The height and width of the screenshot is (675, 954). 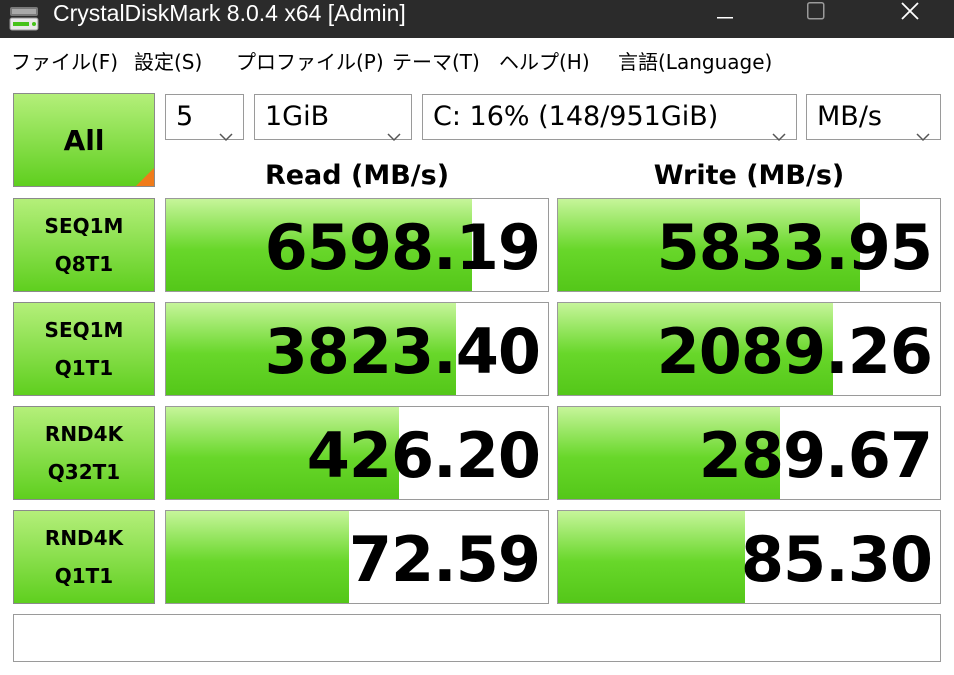 I want to click on read-value: 72.59, so click(x=444, y=559).